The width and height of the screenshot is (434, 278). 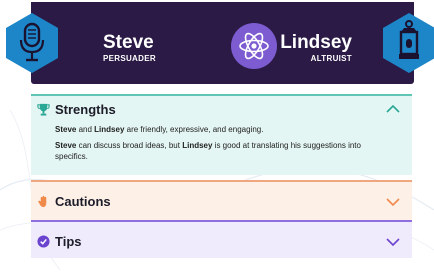 I want to click on text-fragment: are friendly, expressive, and engaging., so click(x=194, y=129).